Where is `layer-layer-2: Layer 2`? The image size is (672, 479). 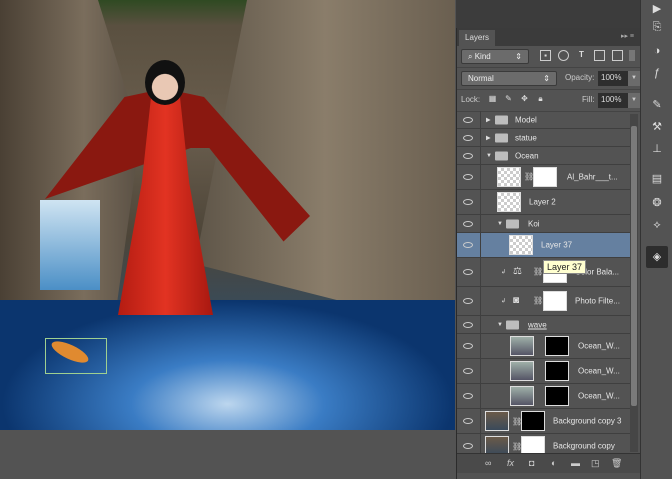
layer-layer-2: Layer 2 is located at coordinates (544, 202).